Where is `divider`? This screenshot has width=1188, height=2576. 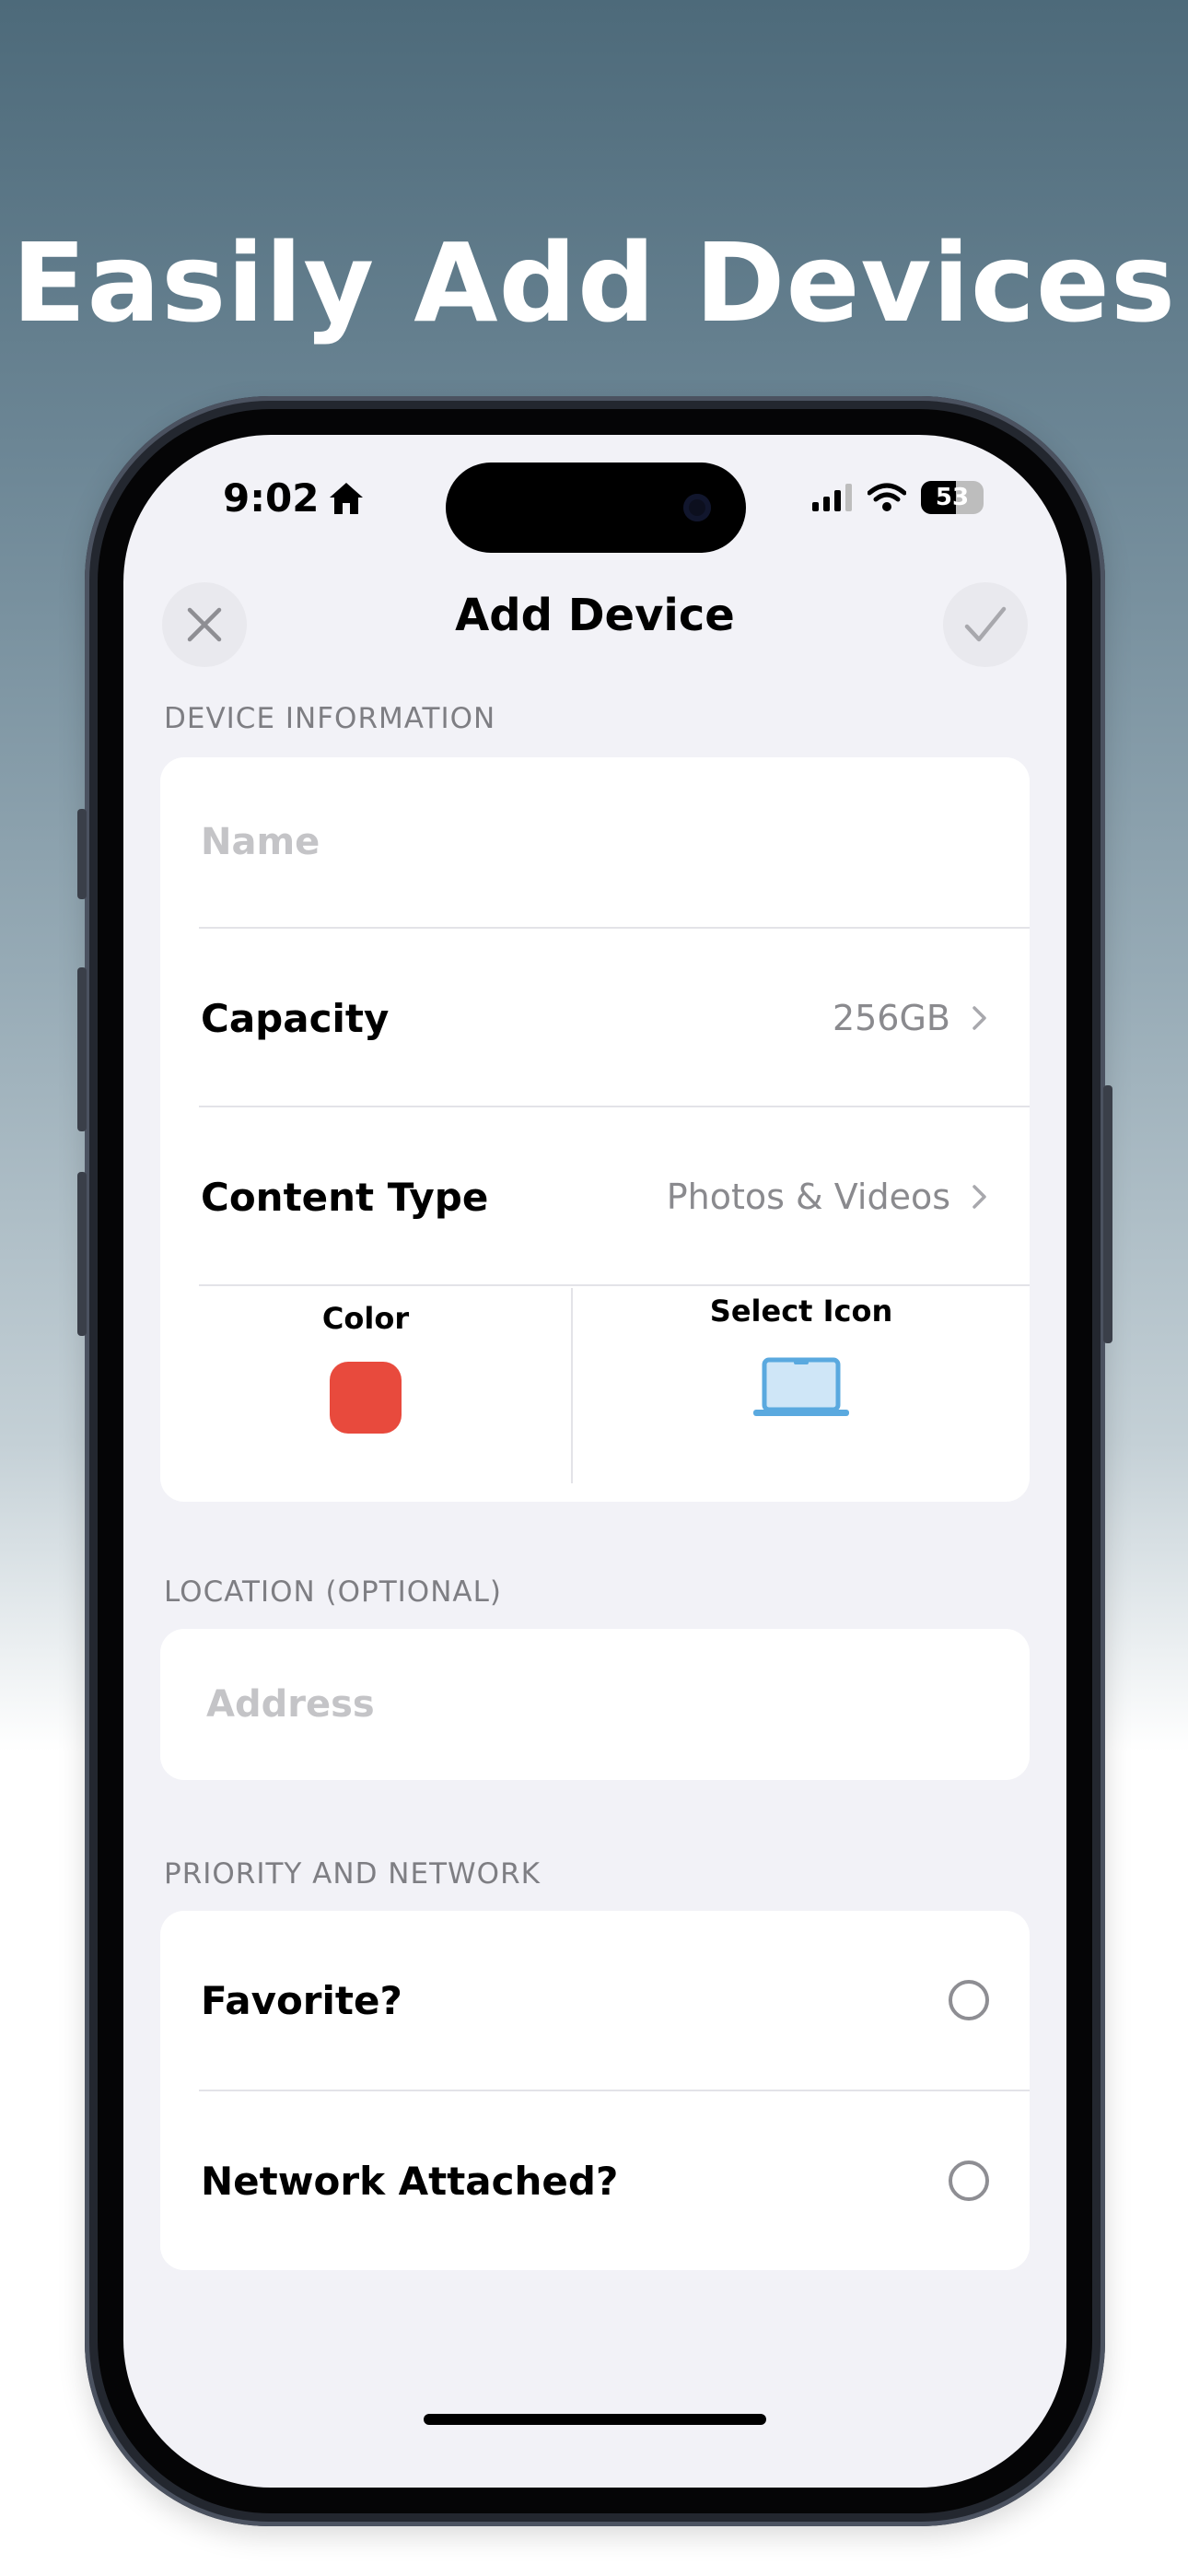
divider is located at coordinates (614, 1285).